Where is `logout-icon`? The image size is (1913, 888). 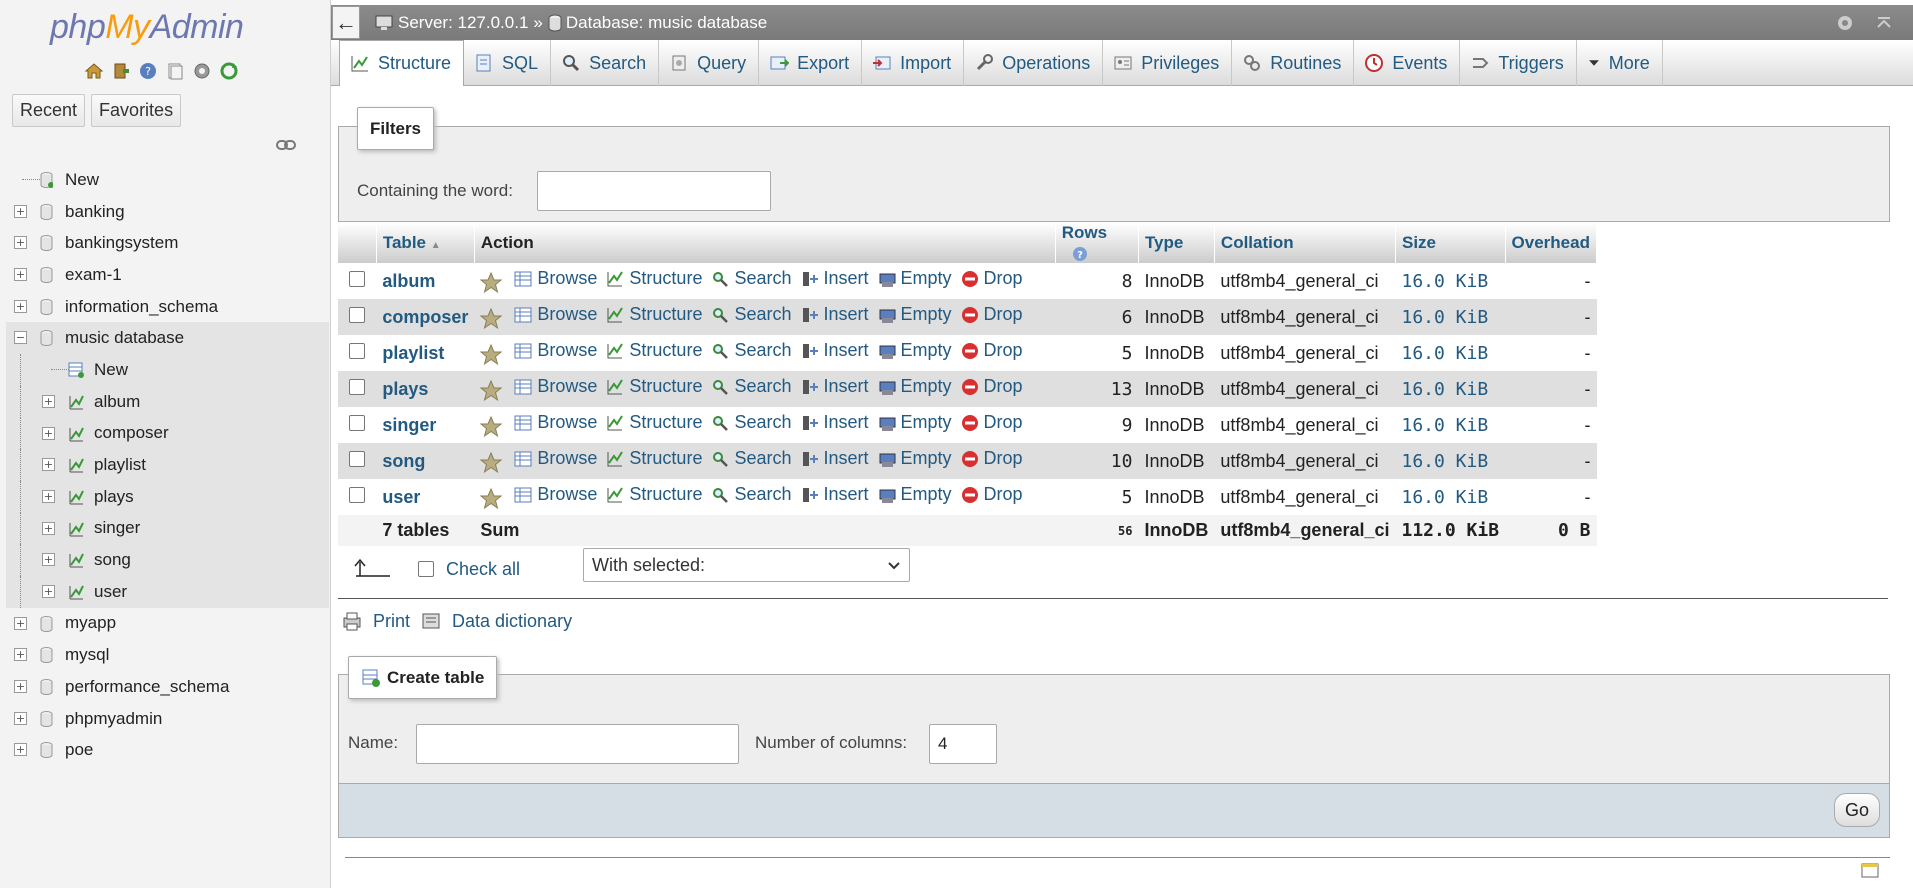
logout-icon is located at coordinates (121, 71).